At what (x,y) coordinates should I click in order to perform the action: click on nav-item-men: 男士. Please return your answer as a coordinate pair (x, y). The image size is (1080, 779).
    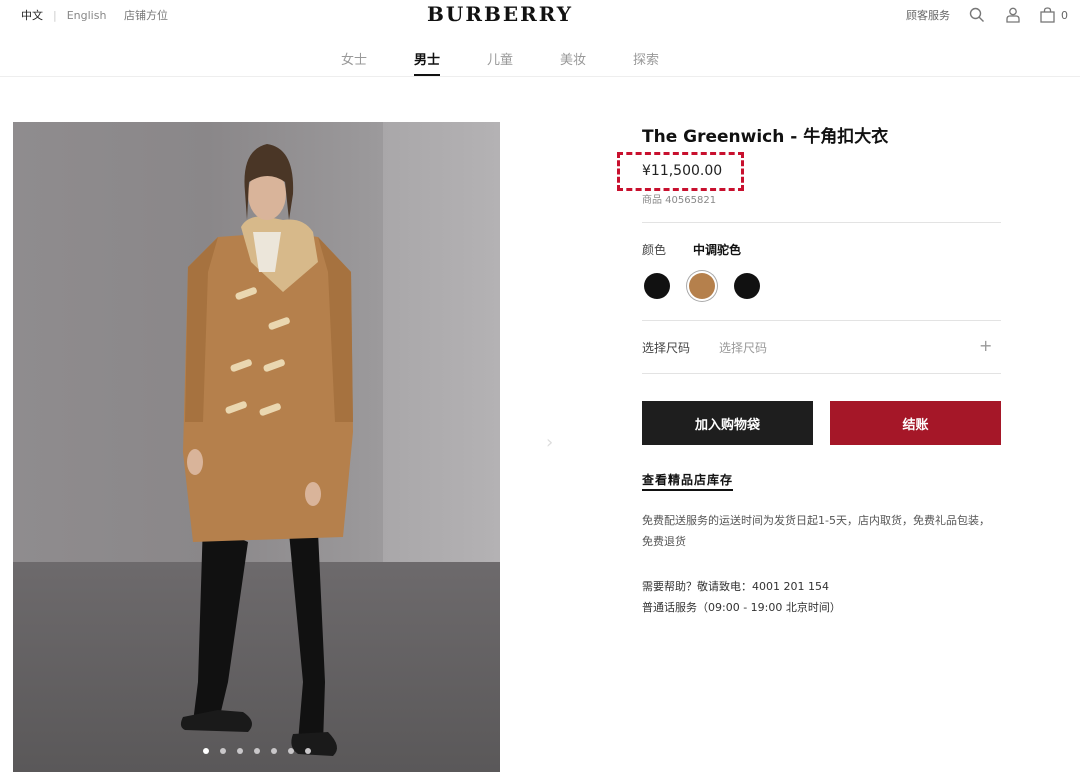
    Looking at the image, I should click on (426, 62).